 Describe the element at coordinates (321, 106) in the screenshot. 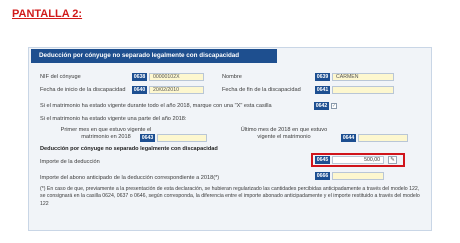

I see `vigente-todo-code: 0642` at that location.